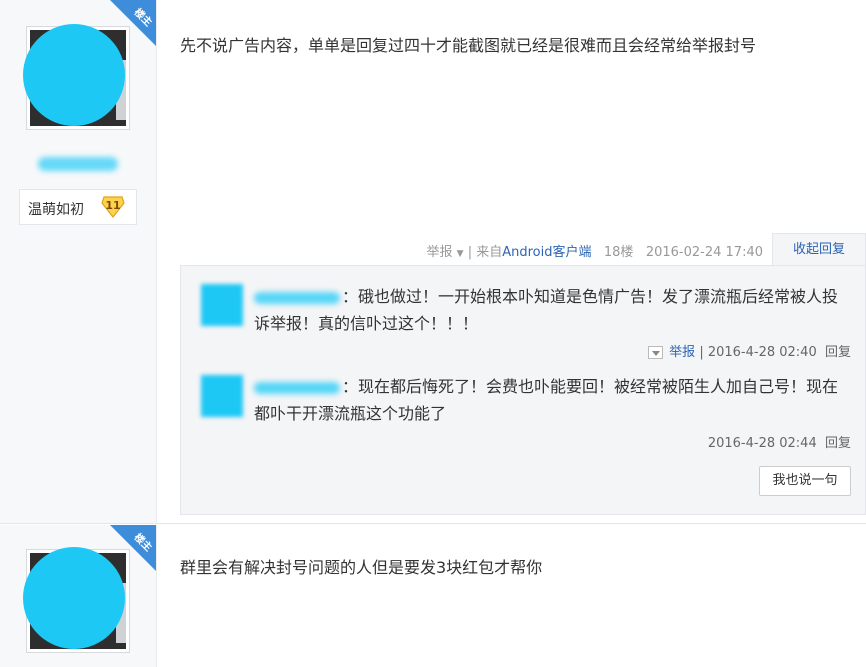  Describe the element at coordinates (433, 523) in the screenshot. I see `post-divider` at that location.